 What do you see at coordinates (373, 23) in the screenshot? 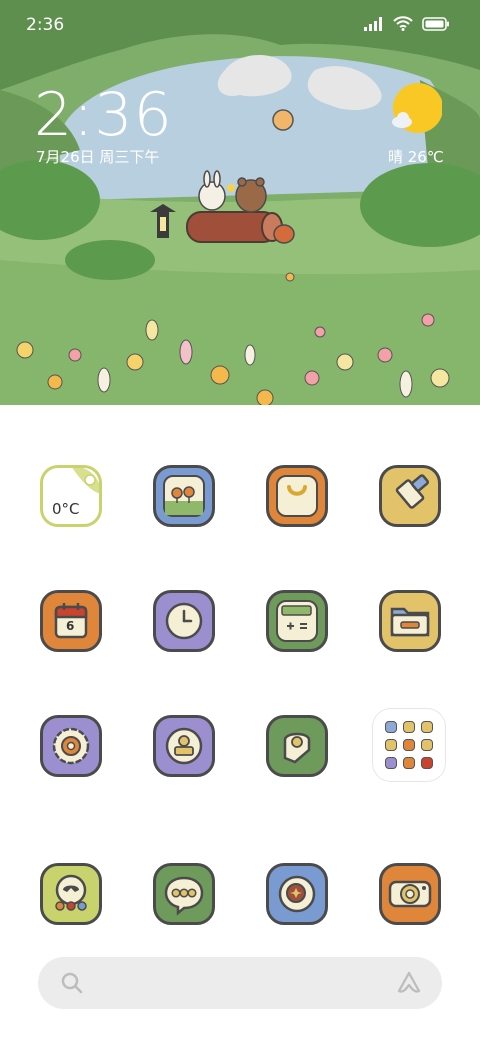
I see `signal-icon` at bounding box center [373, 23].